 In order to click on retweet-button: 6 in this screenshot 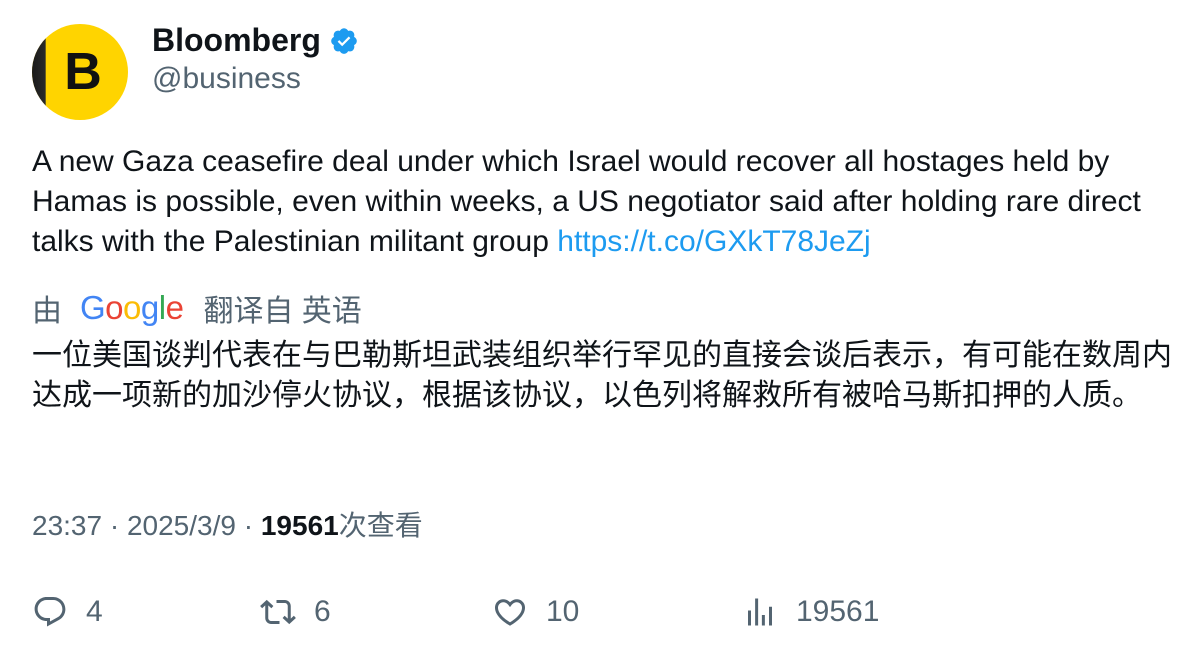, I will do `click(295, 612)`.